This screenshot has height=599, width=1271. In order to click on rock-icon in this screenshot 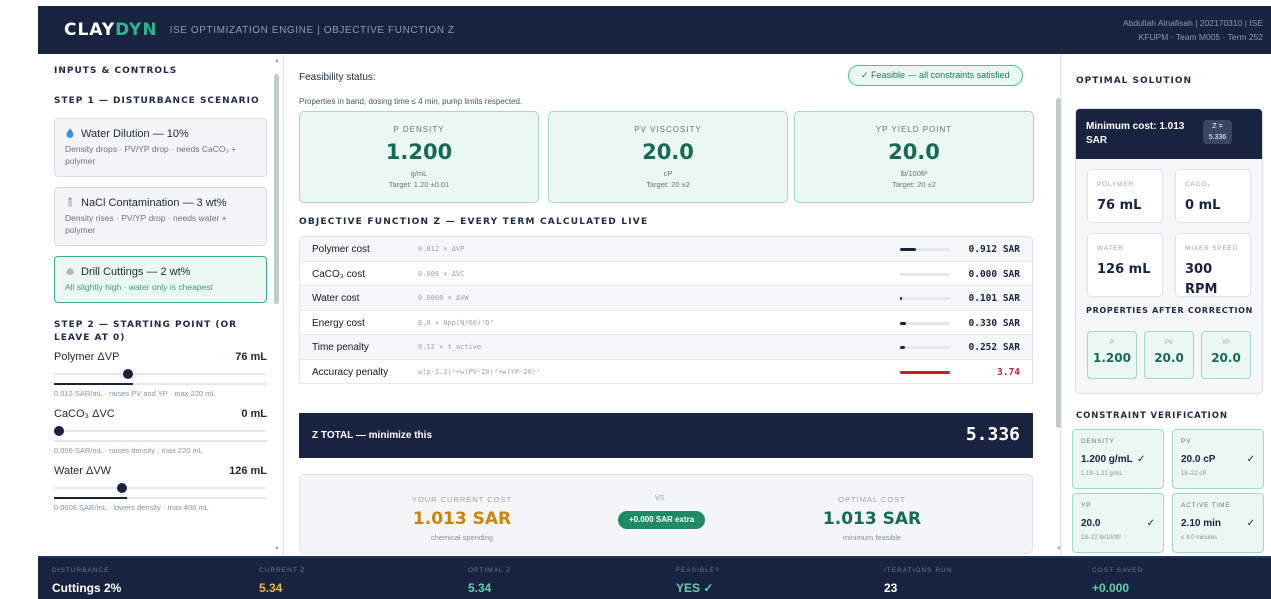, I will do `click(70, 271)`.